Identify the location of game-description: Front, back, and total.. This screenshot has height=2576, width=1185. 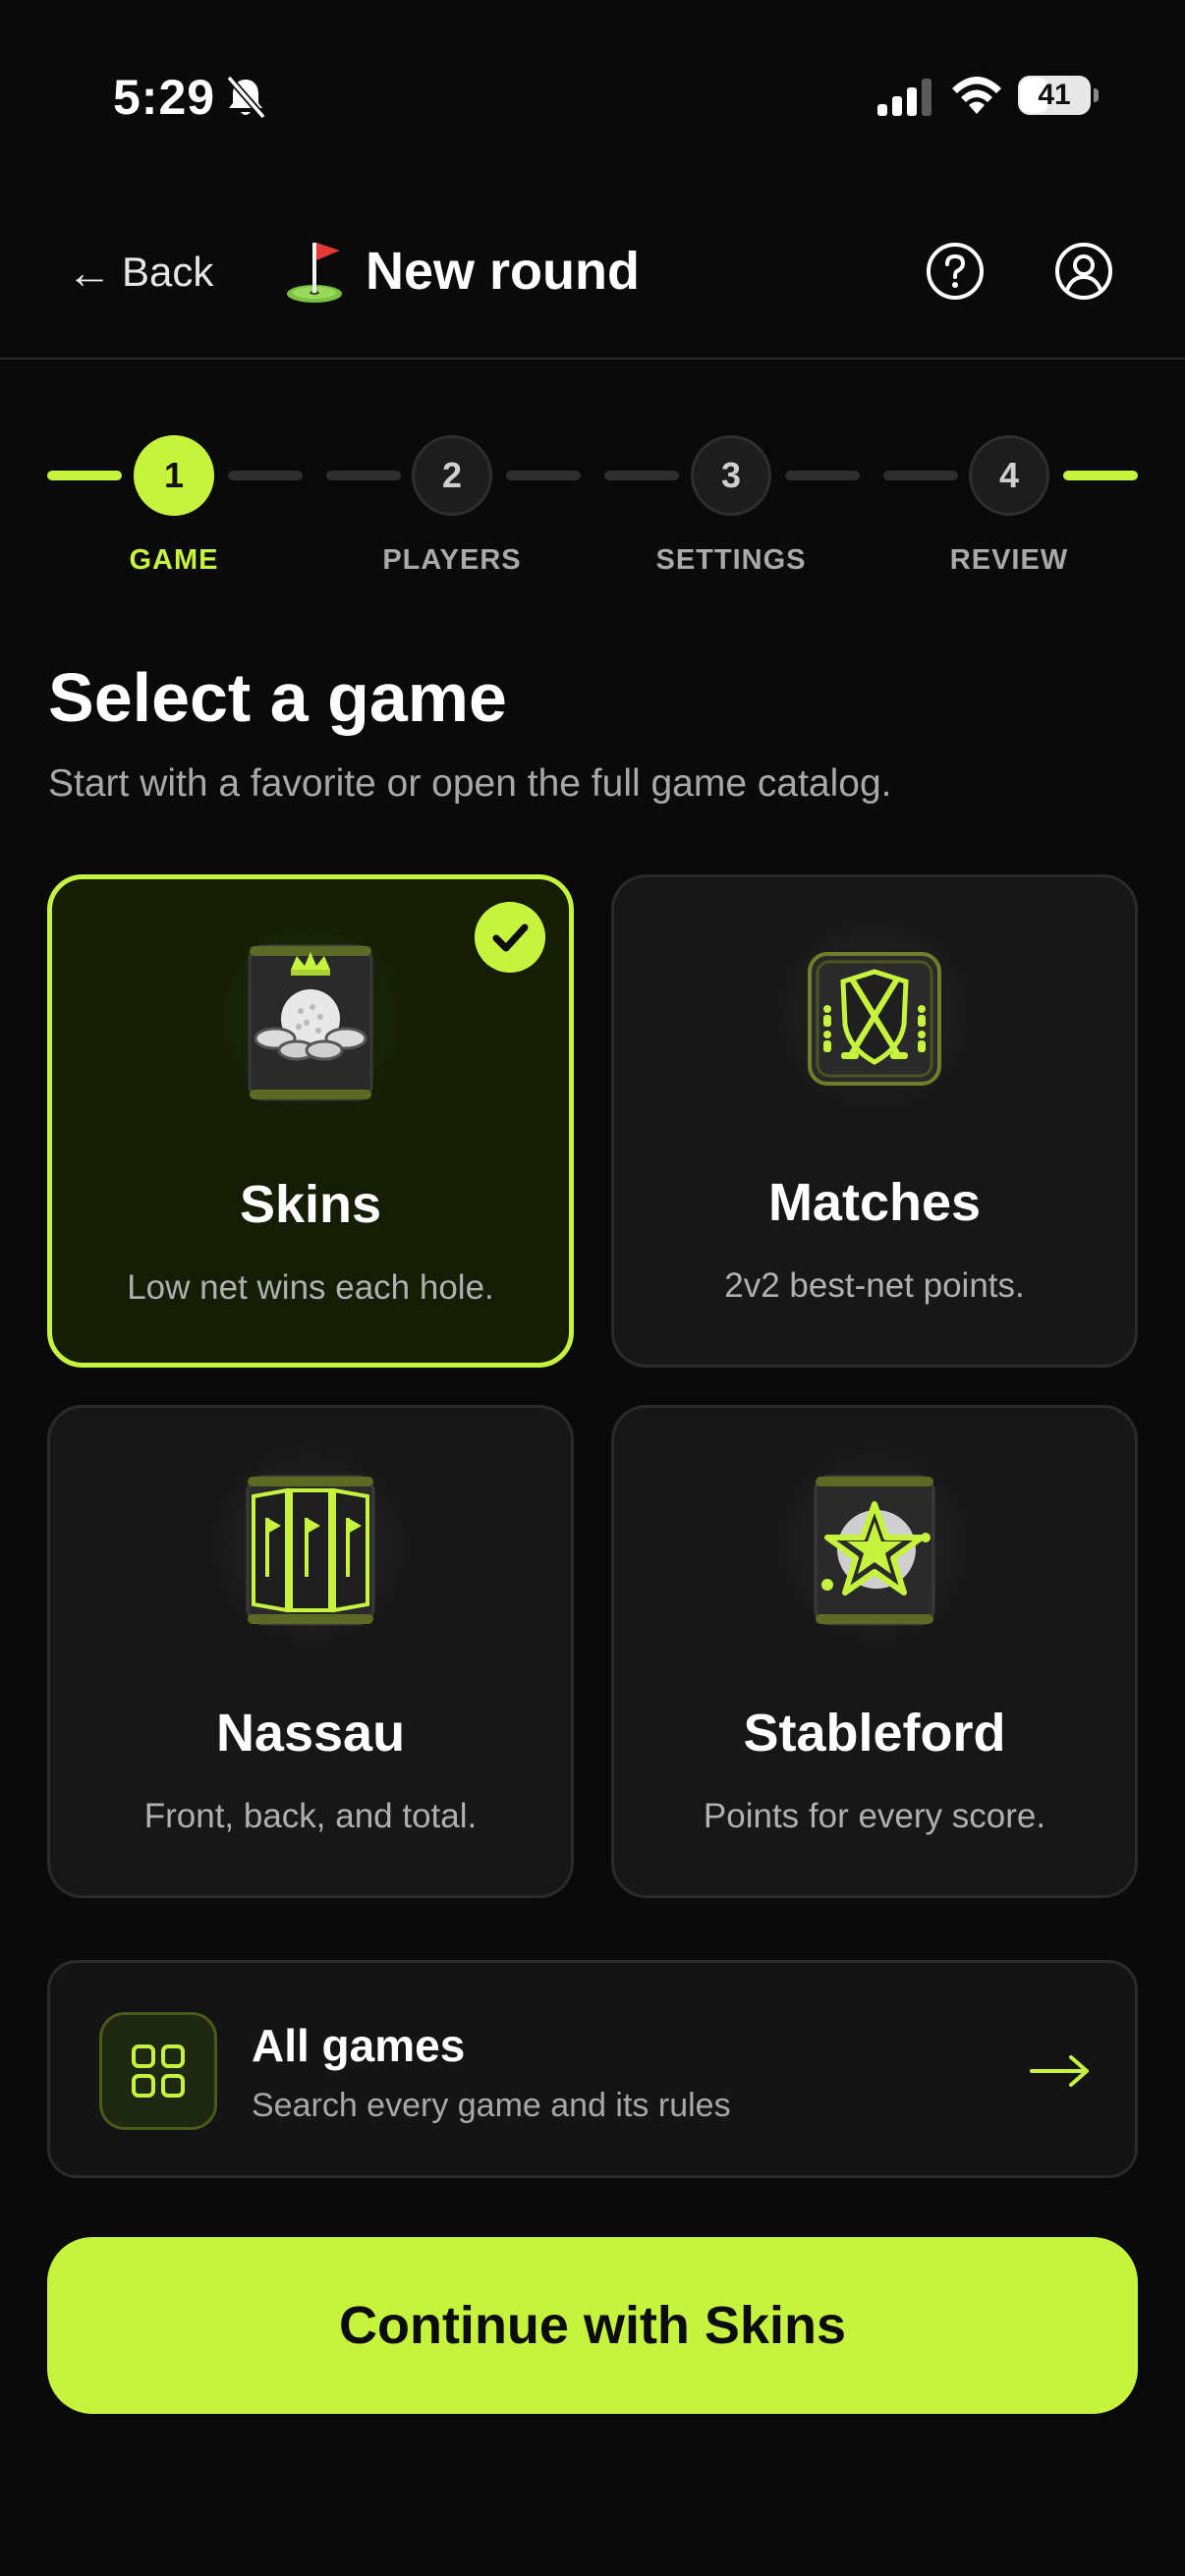
(311, 1816).